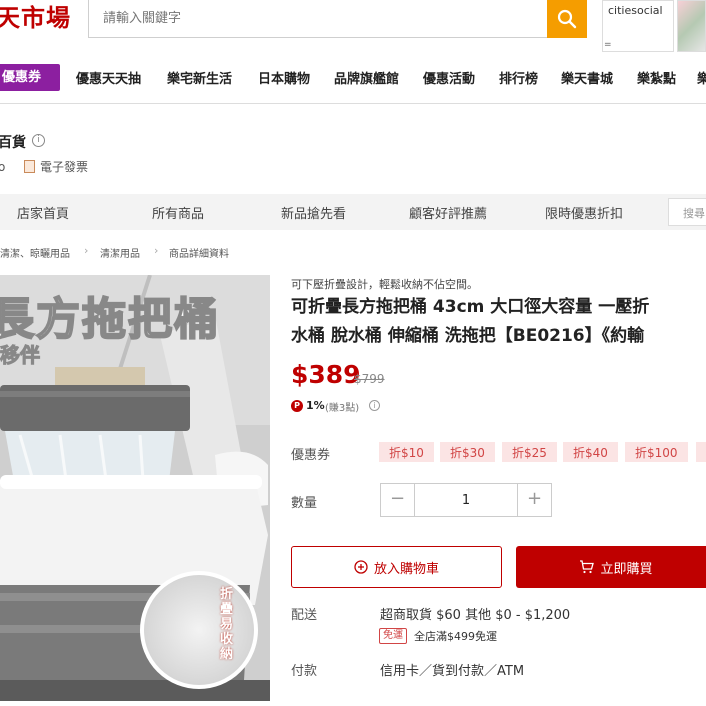 This screenshot has width=706, height=706. Describe the element at coordinates (406, 452) in the screenshot. I see `coupon-chip: 折$10` at that location.